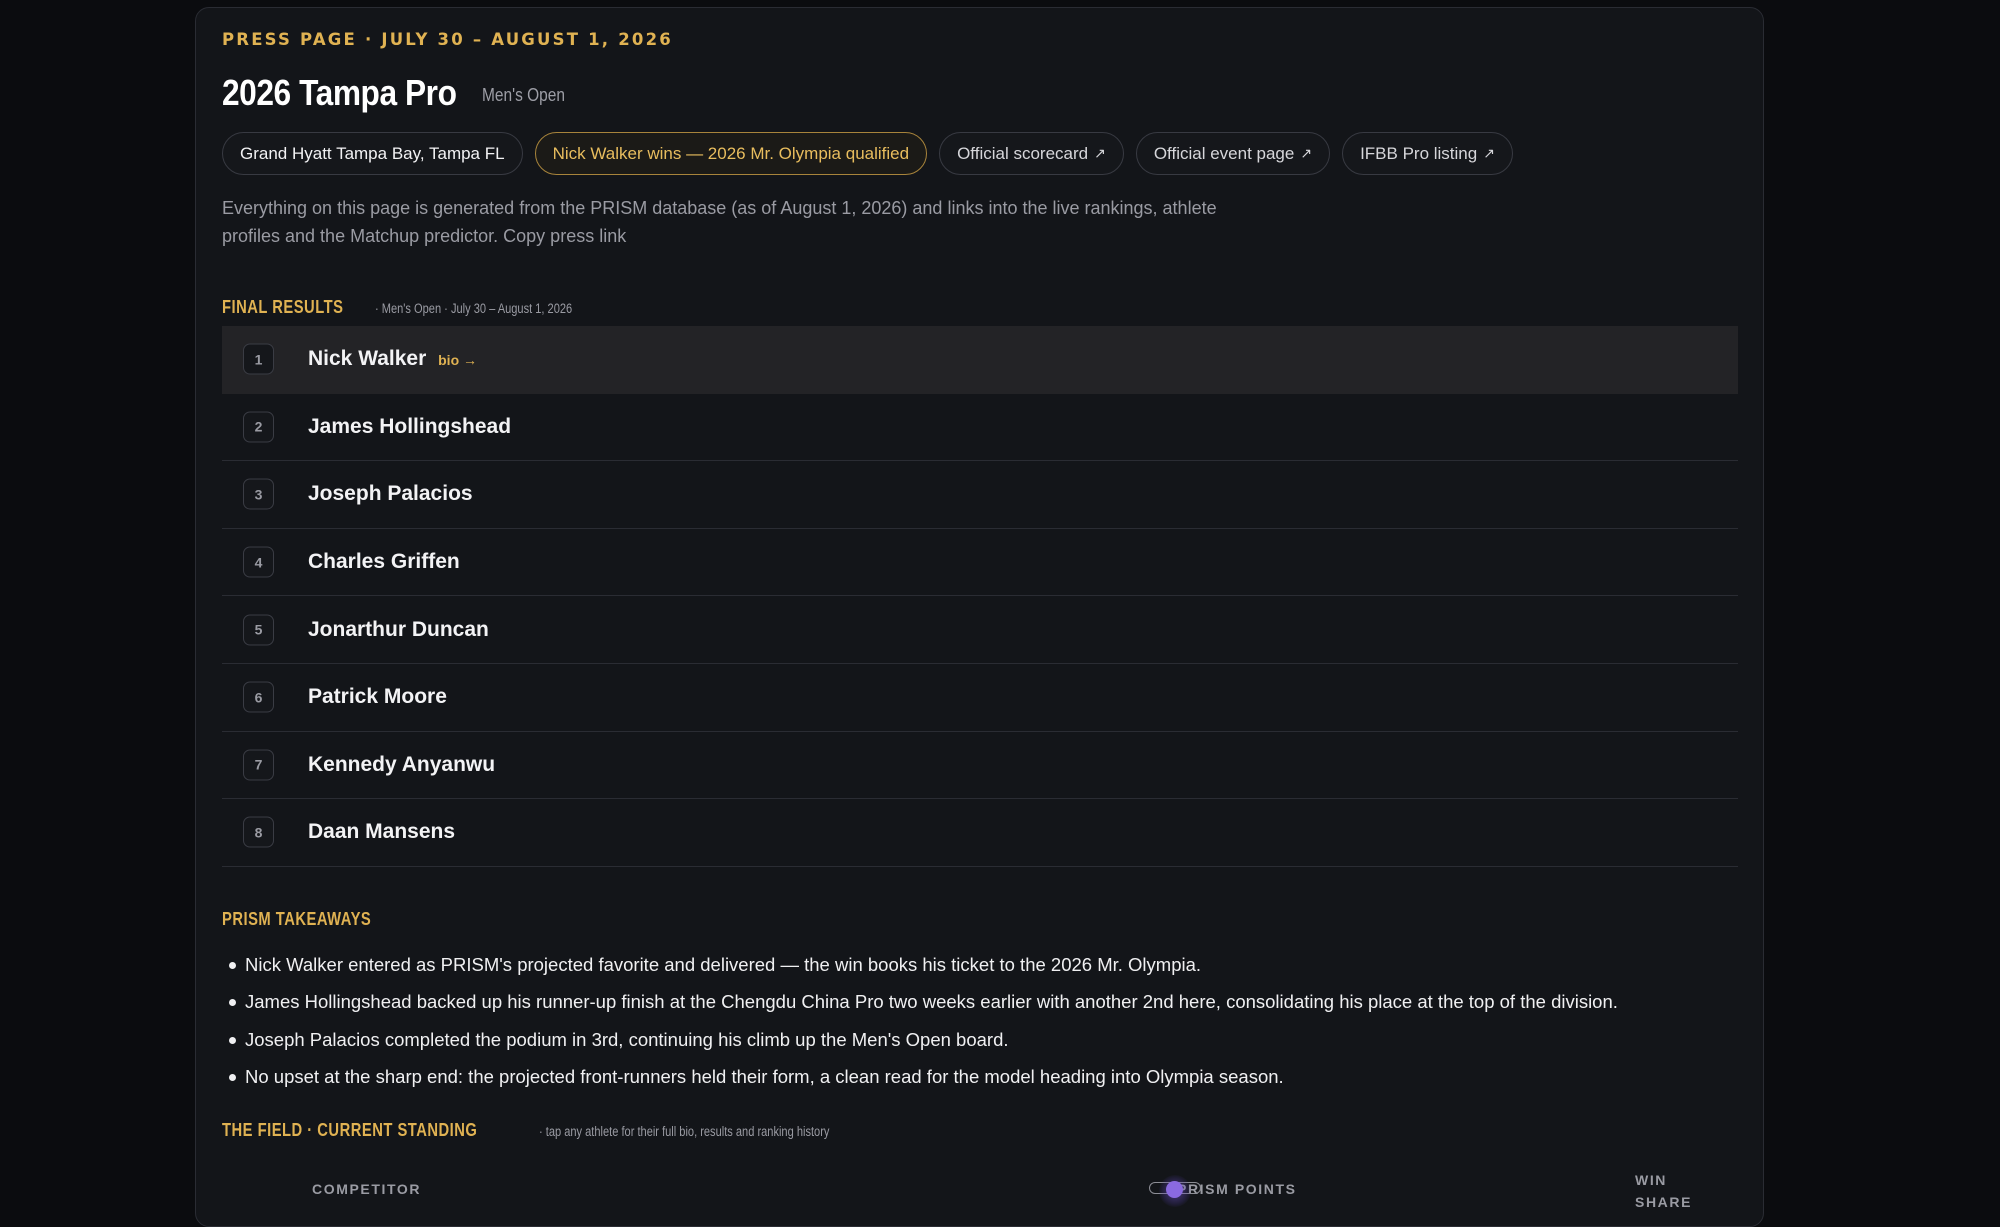 The height and width of the screenshot is (1227, 2000). What do you see at coordinates (258, 494) in the screenshot?
I see `rank-badge: 3` at bounding box center [258, 494].